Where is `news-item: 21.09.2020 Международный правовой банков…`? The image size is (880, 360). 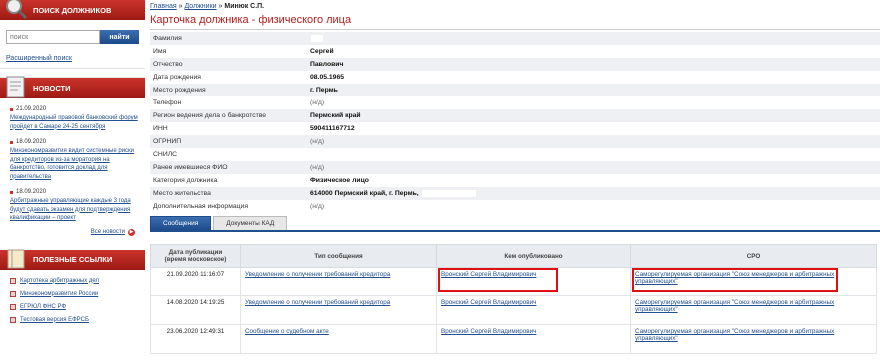 news-item: 21.09.2020 Международный правовой банков… is located at coordinates (74, 118).